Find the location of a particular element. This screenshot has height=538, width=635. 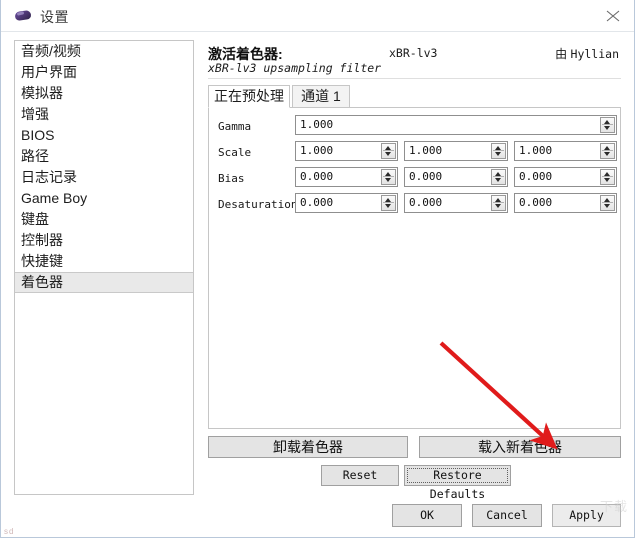

param-label-gamma: Gamma is located at coordinates (235, 126).